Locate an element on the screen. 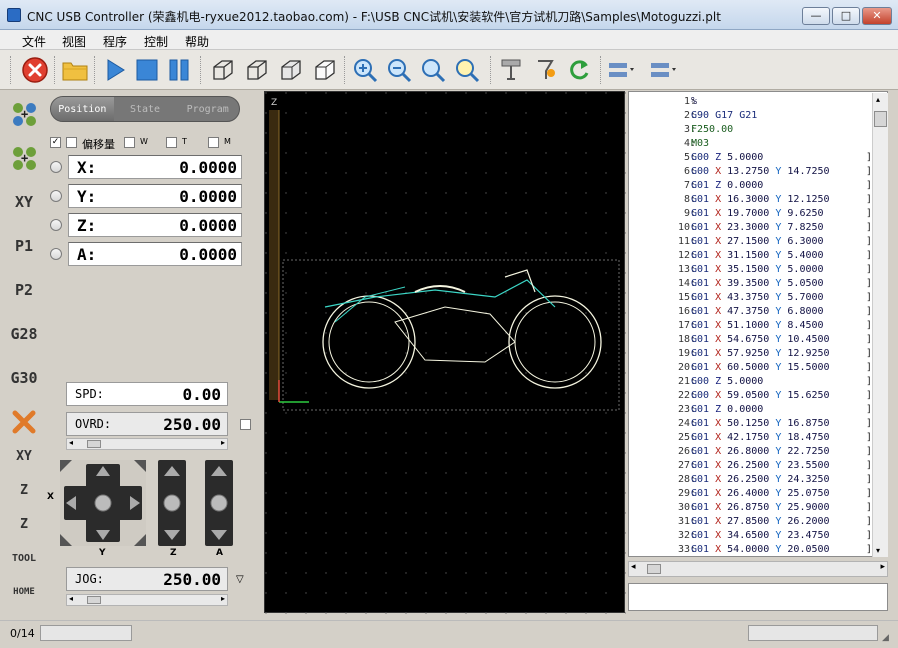 This screenshot has height=648, width=898. tool-setup-icon is located at coordinates (511, 70).